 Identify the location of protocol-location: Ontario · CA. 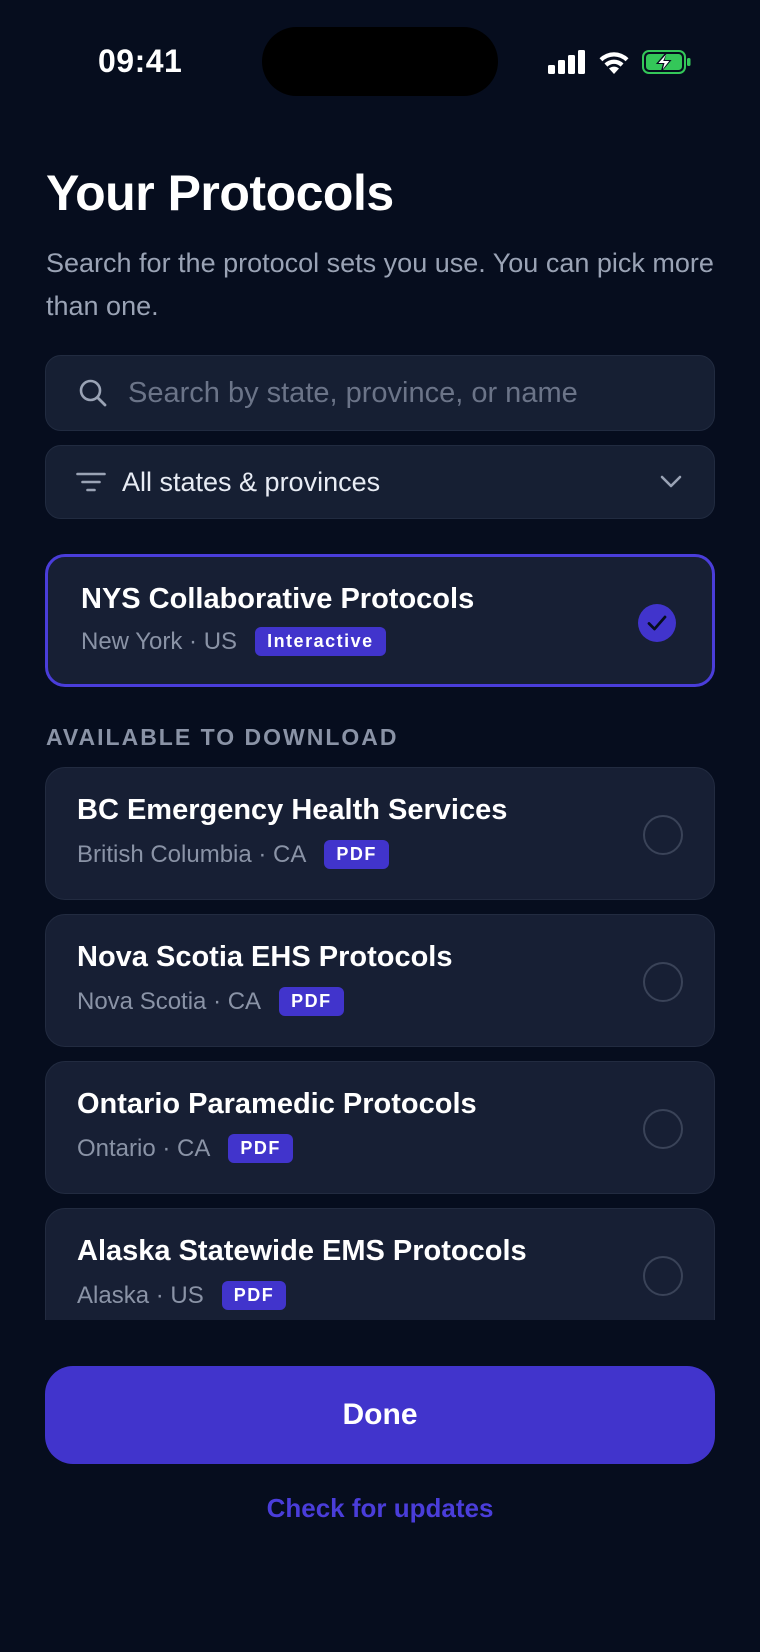
(144, 1148).